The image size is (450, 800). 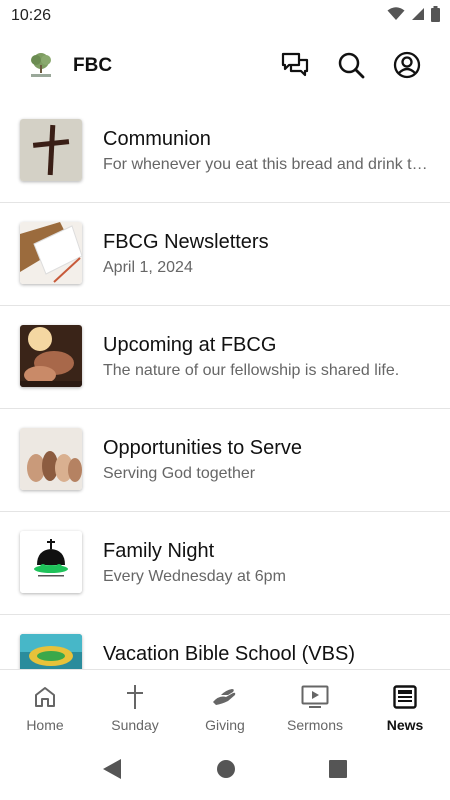 What do you see at coordinates (224, 697) in the screenshot?
I see `giving-hand-icon` at bounding box center [224, 697].